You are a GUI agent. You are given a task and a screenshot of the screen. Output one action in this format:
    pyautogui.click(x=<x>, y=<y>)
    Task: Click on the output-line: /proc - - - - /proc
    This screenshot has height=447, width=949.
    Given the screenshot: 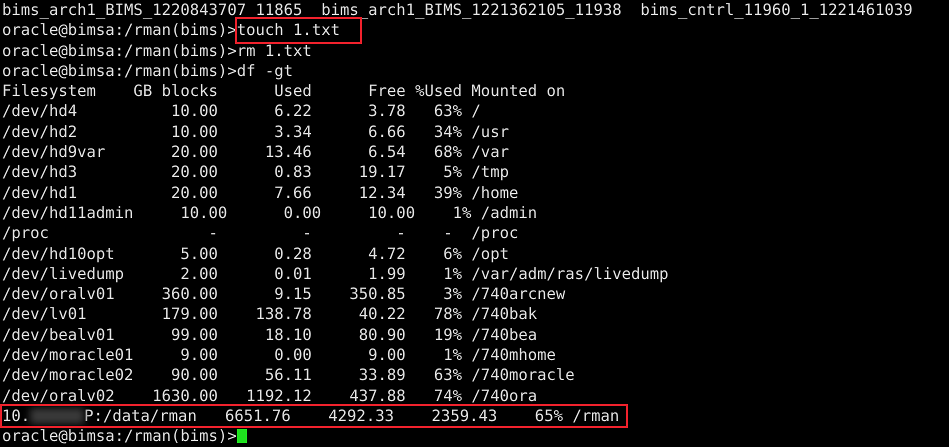 What is the action you would take?
    pyautogui.click(x=260, y=233)
    